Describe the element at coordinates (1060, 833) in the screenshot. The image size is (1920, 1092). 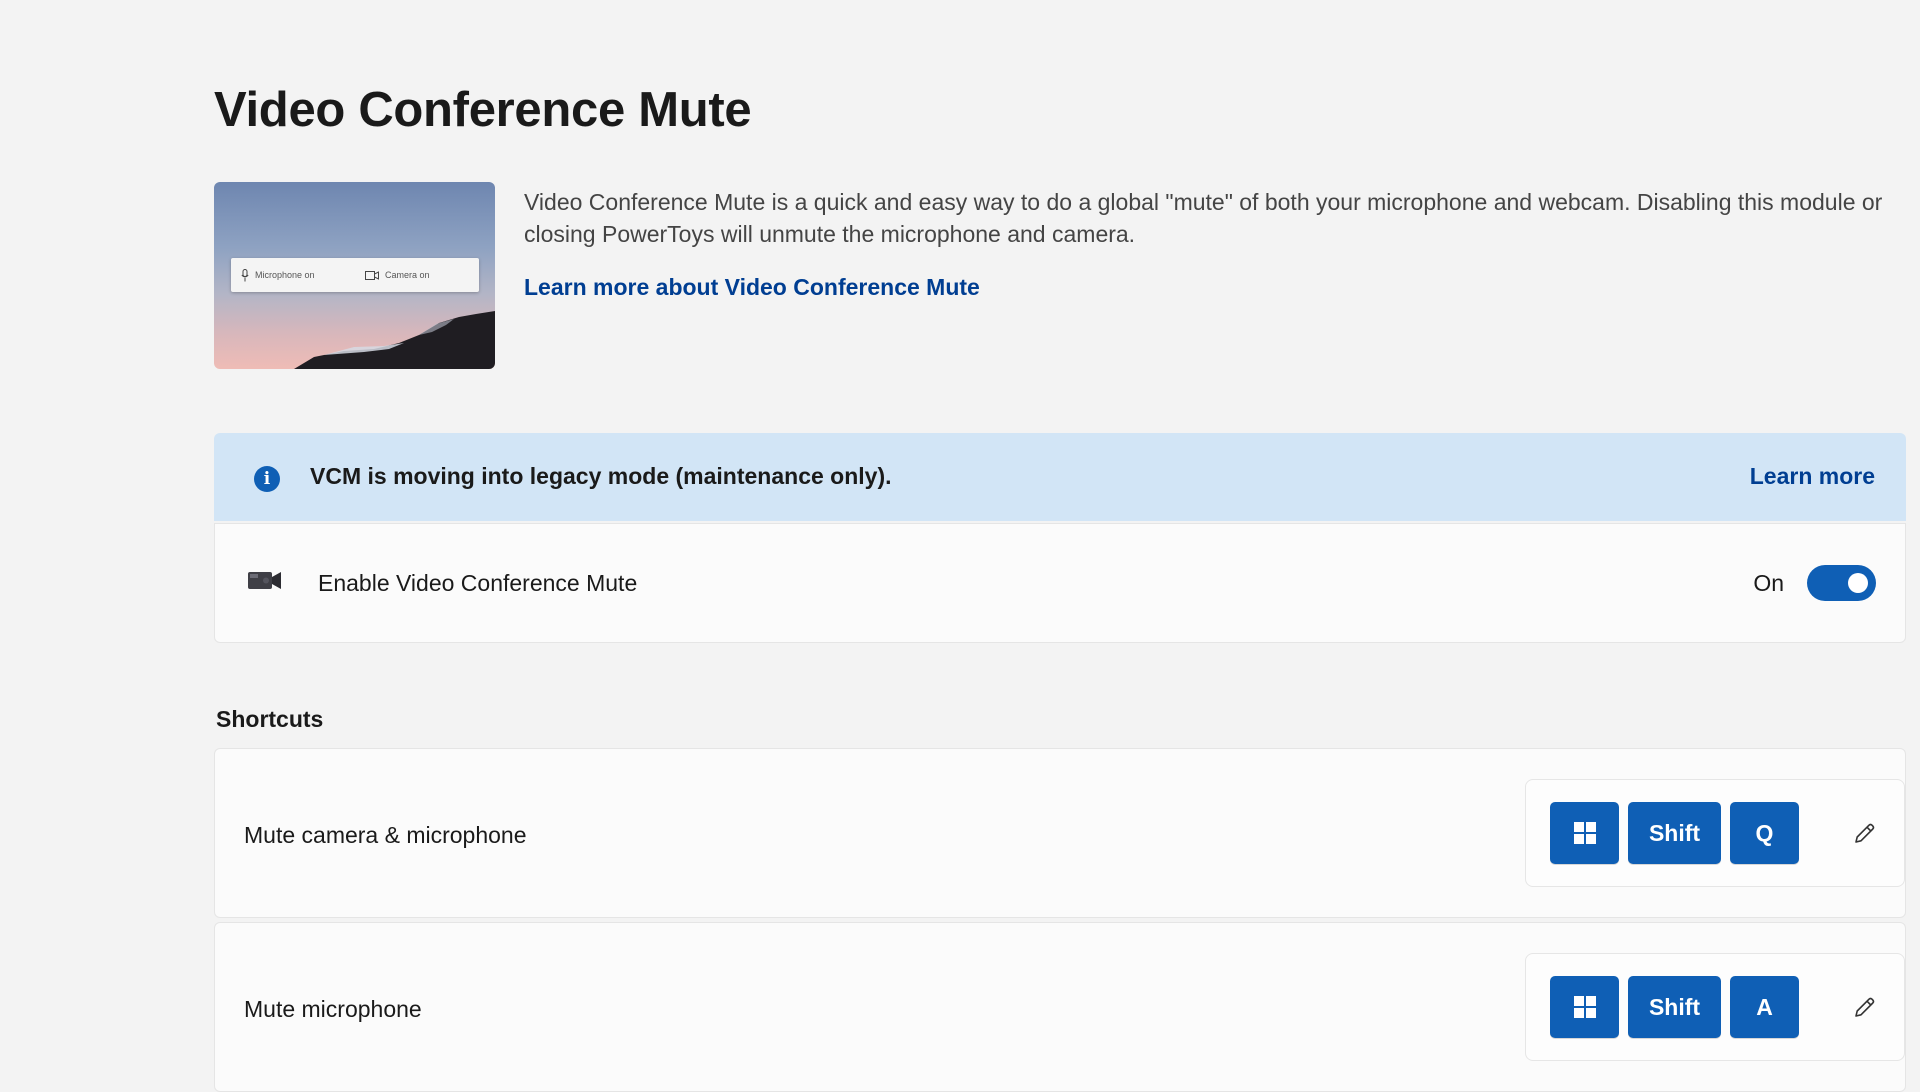
I see `shortcut-row-mute-camera-microphone: Mute camera & microphone Shift Q` at that location.